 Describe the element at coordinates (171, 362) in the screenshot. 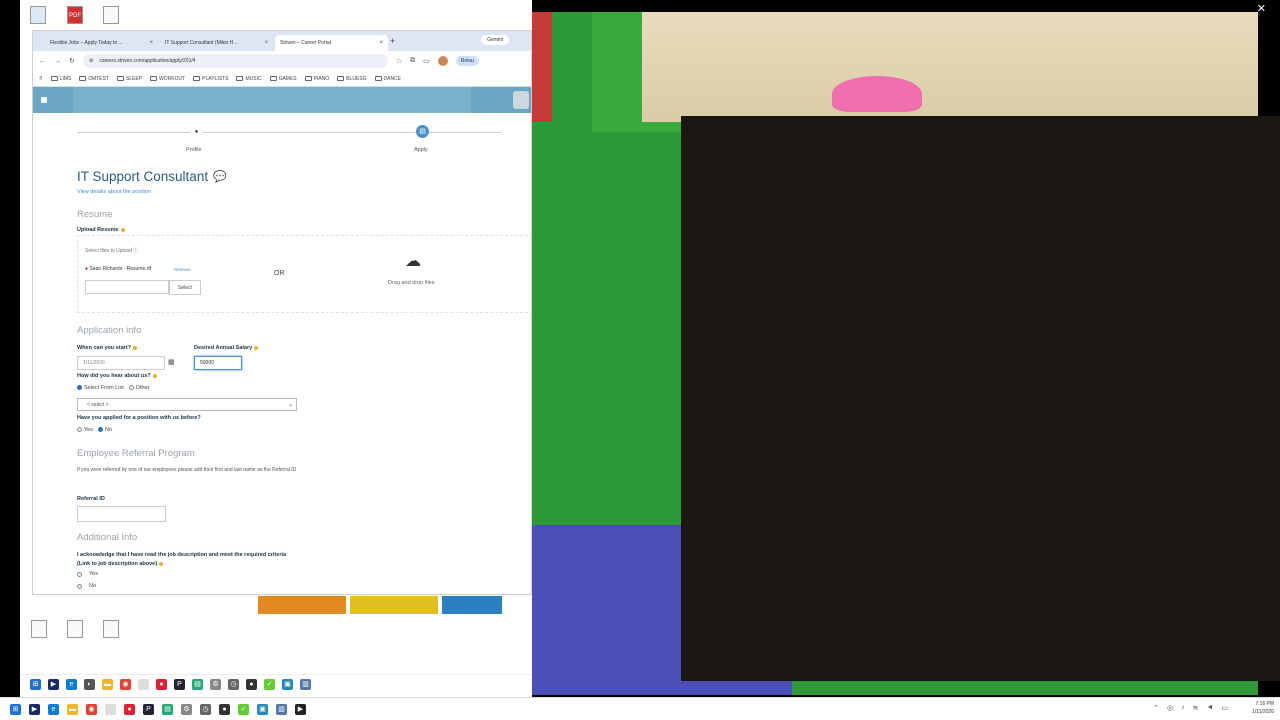

I see `calendar-icon: ▦` at that location.